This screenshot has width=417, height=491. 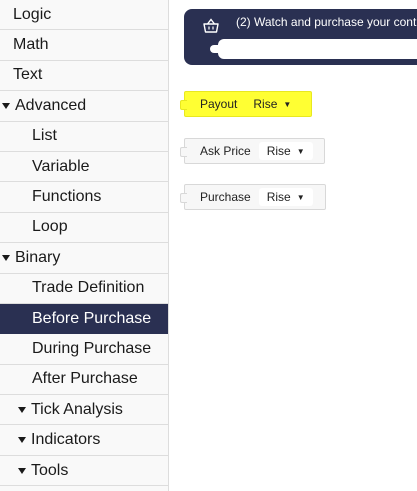 What do you see at coordinates (44, 136) in the screenshot?
I see `category-label: List` at bounding box center [44, 136].